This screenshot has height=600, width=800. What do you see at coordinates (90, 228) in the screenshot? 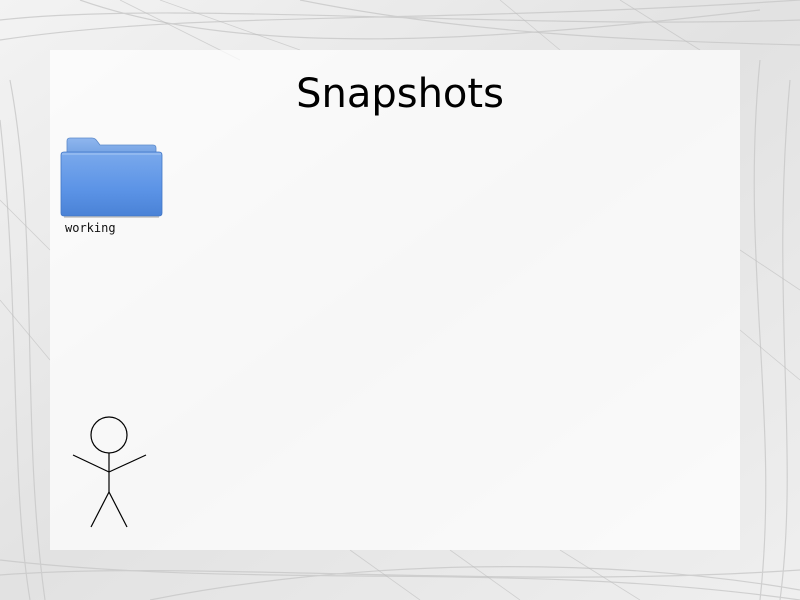
I see `folder-label: working` at bounding box center [90, 228].